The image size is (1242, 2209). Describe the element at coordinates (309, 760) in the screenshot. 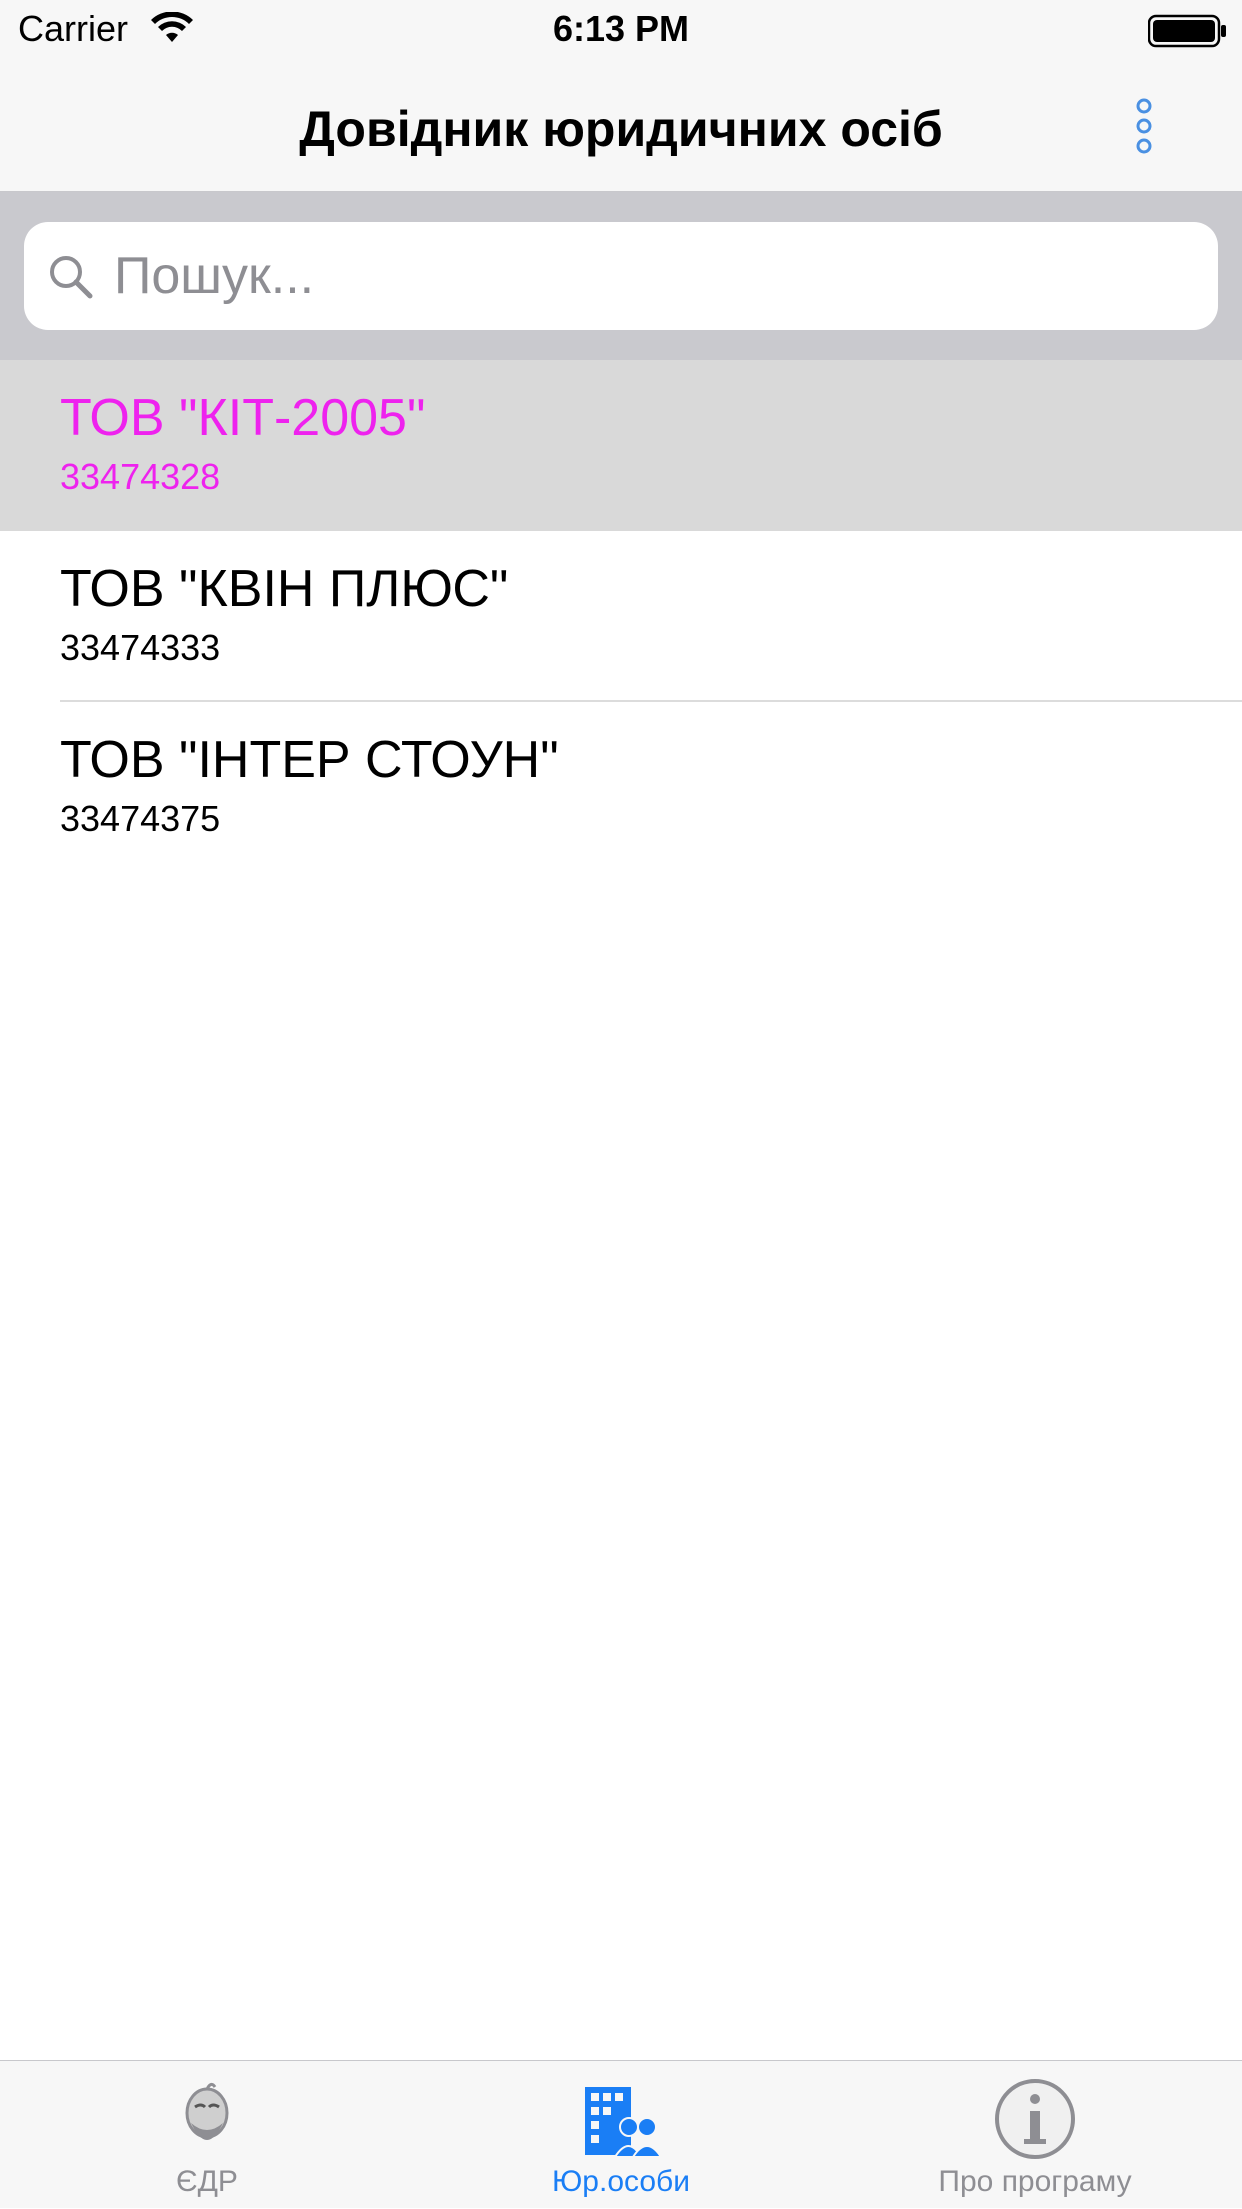

I see `company-name: ТОВ "ІНТЕР СТОУН"` at that location.